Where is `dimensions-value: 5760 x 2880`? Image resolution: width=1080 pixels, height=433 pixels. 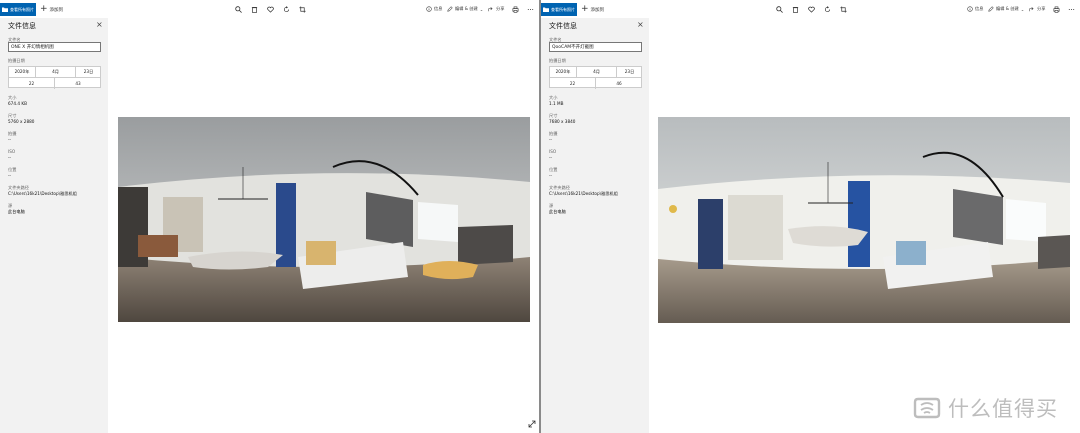 dimensions-value: 5760 x 2880 is located at coordinates (21, 121).